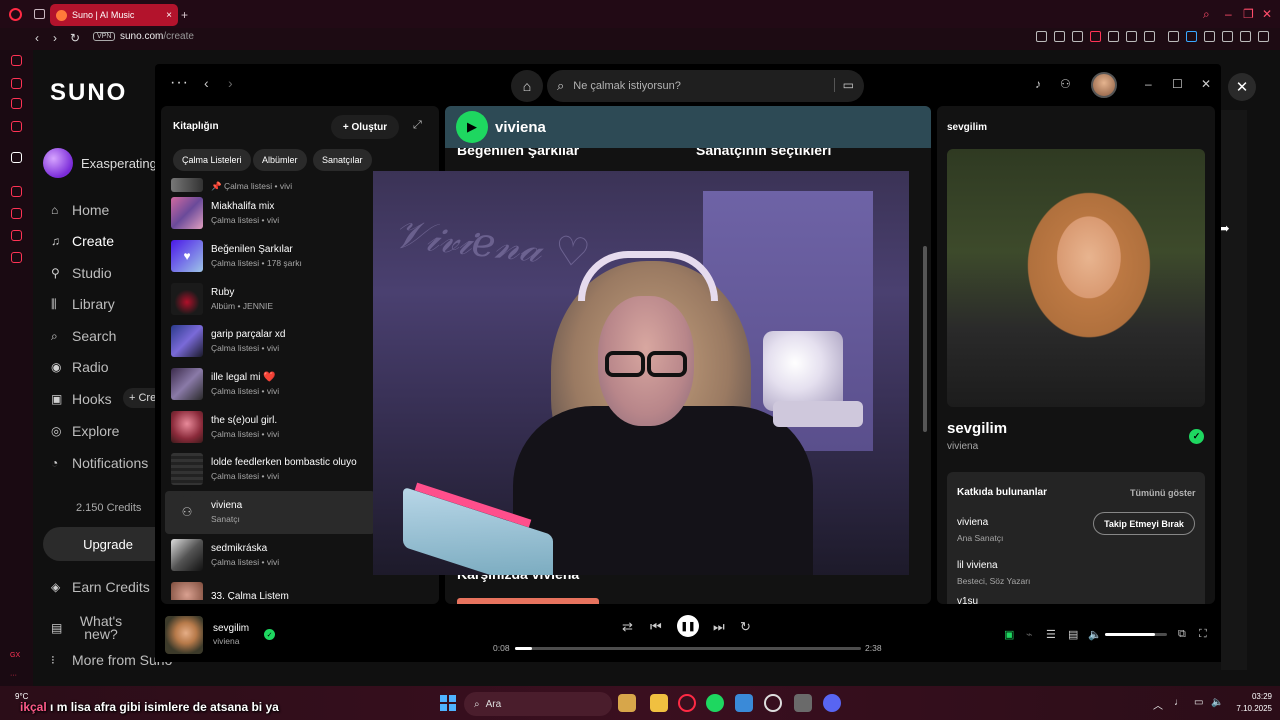 The width and height of the screenshot is (1280, 720). What do you see at coordinates (13, 675) in the screenshot?
I see `sidebar-more-icon: ···` at bounding box center [13, 675].